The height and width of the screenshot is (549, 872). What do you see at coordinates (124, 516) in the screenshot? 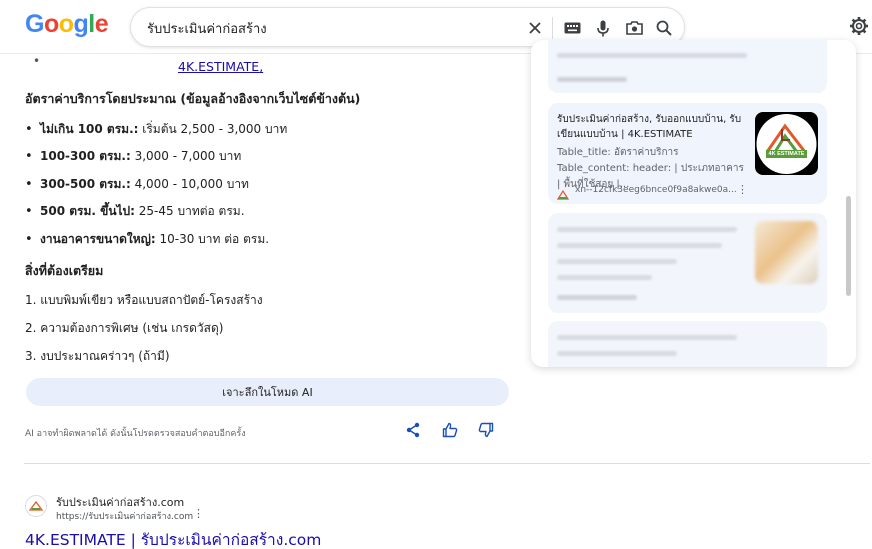
I see `result-site-url: https://รับประเมินค่าก่อสร้าง.com` at bounding box center [124, 516].